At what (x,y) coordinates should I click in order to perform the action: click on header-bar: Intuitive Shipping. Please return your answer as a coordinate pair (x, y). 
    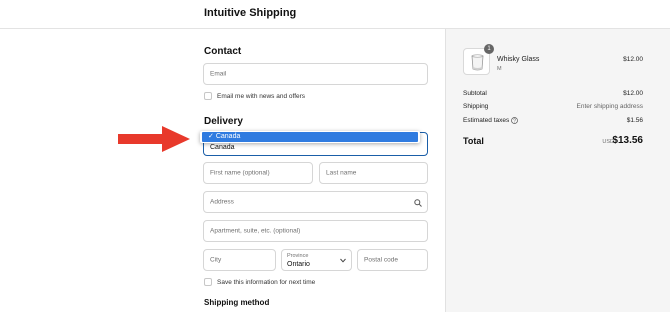
    Looking at the image, I should click on (335, 14).